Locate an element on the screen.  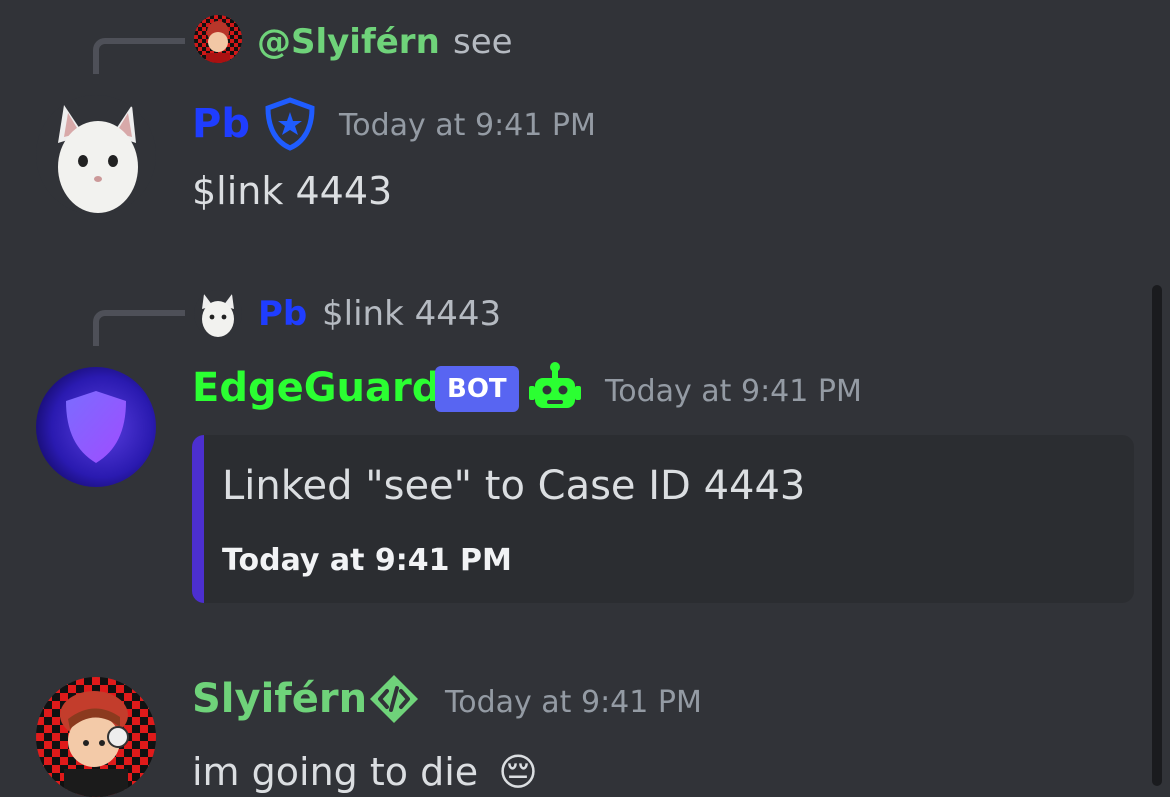
scrollbar-thumb is located at coordinates (1157, 535).